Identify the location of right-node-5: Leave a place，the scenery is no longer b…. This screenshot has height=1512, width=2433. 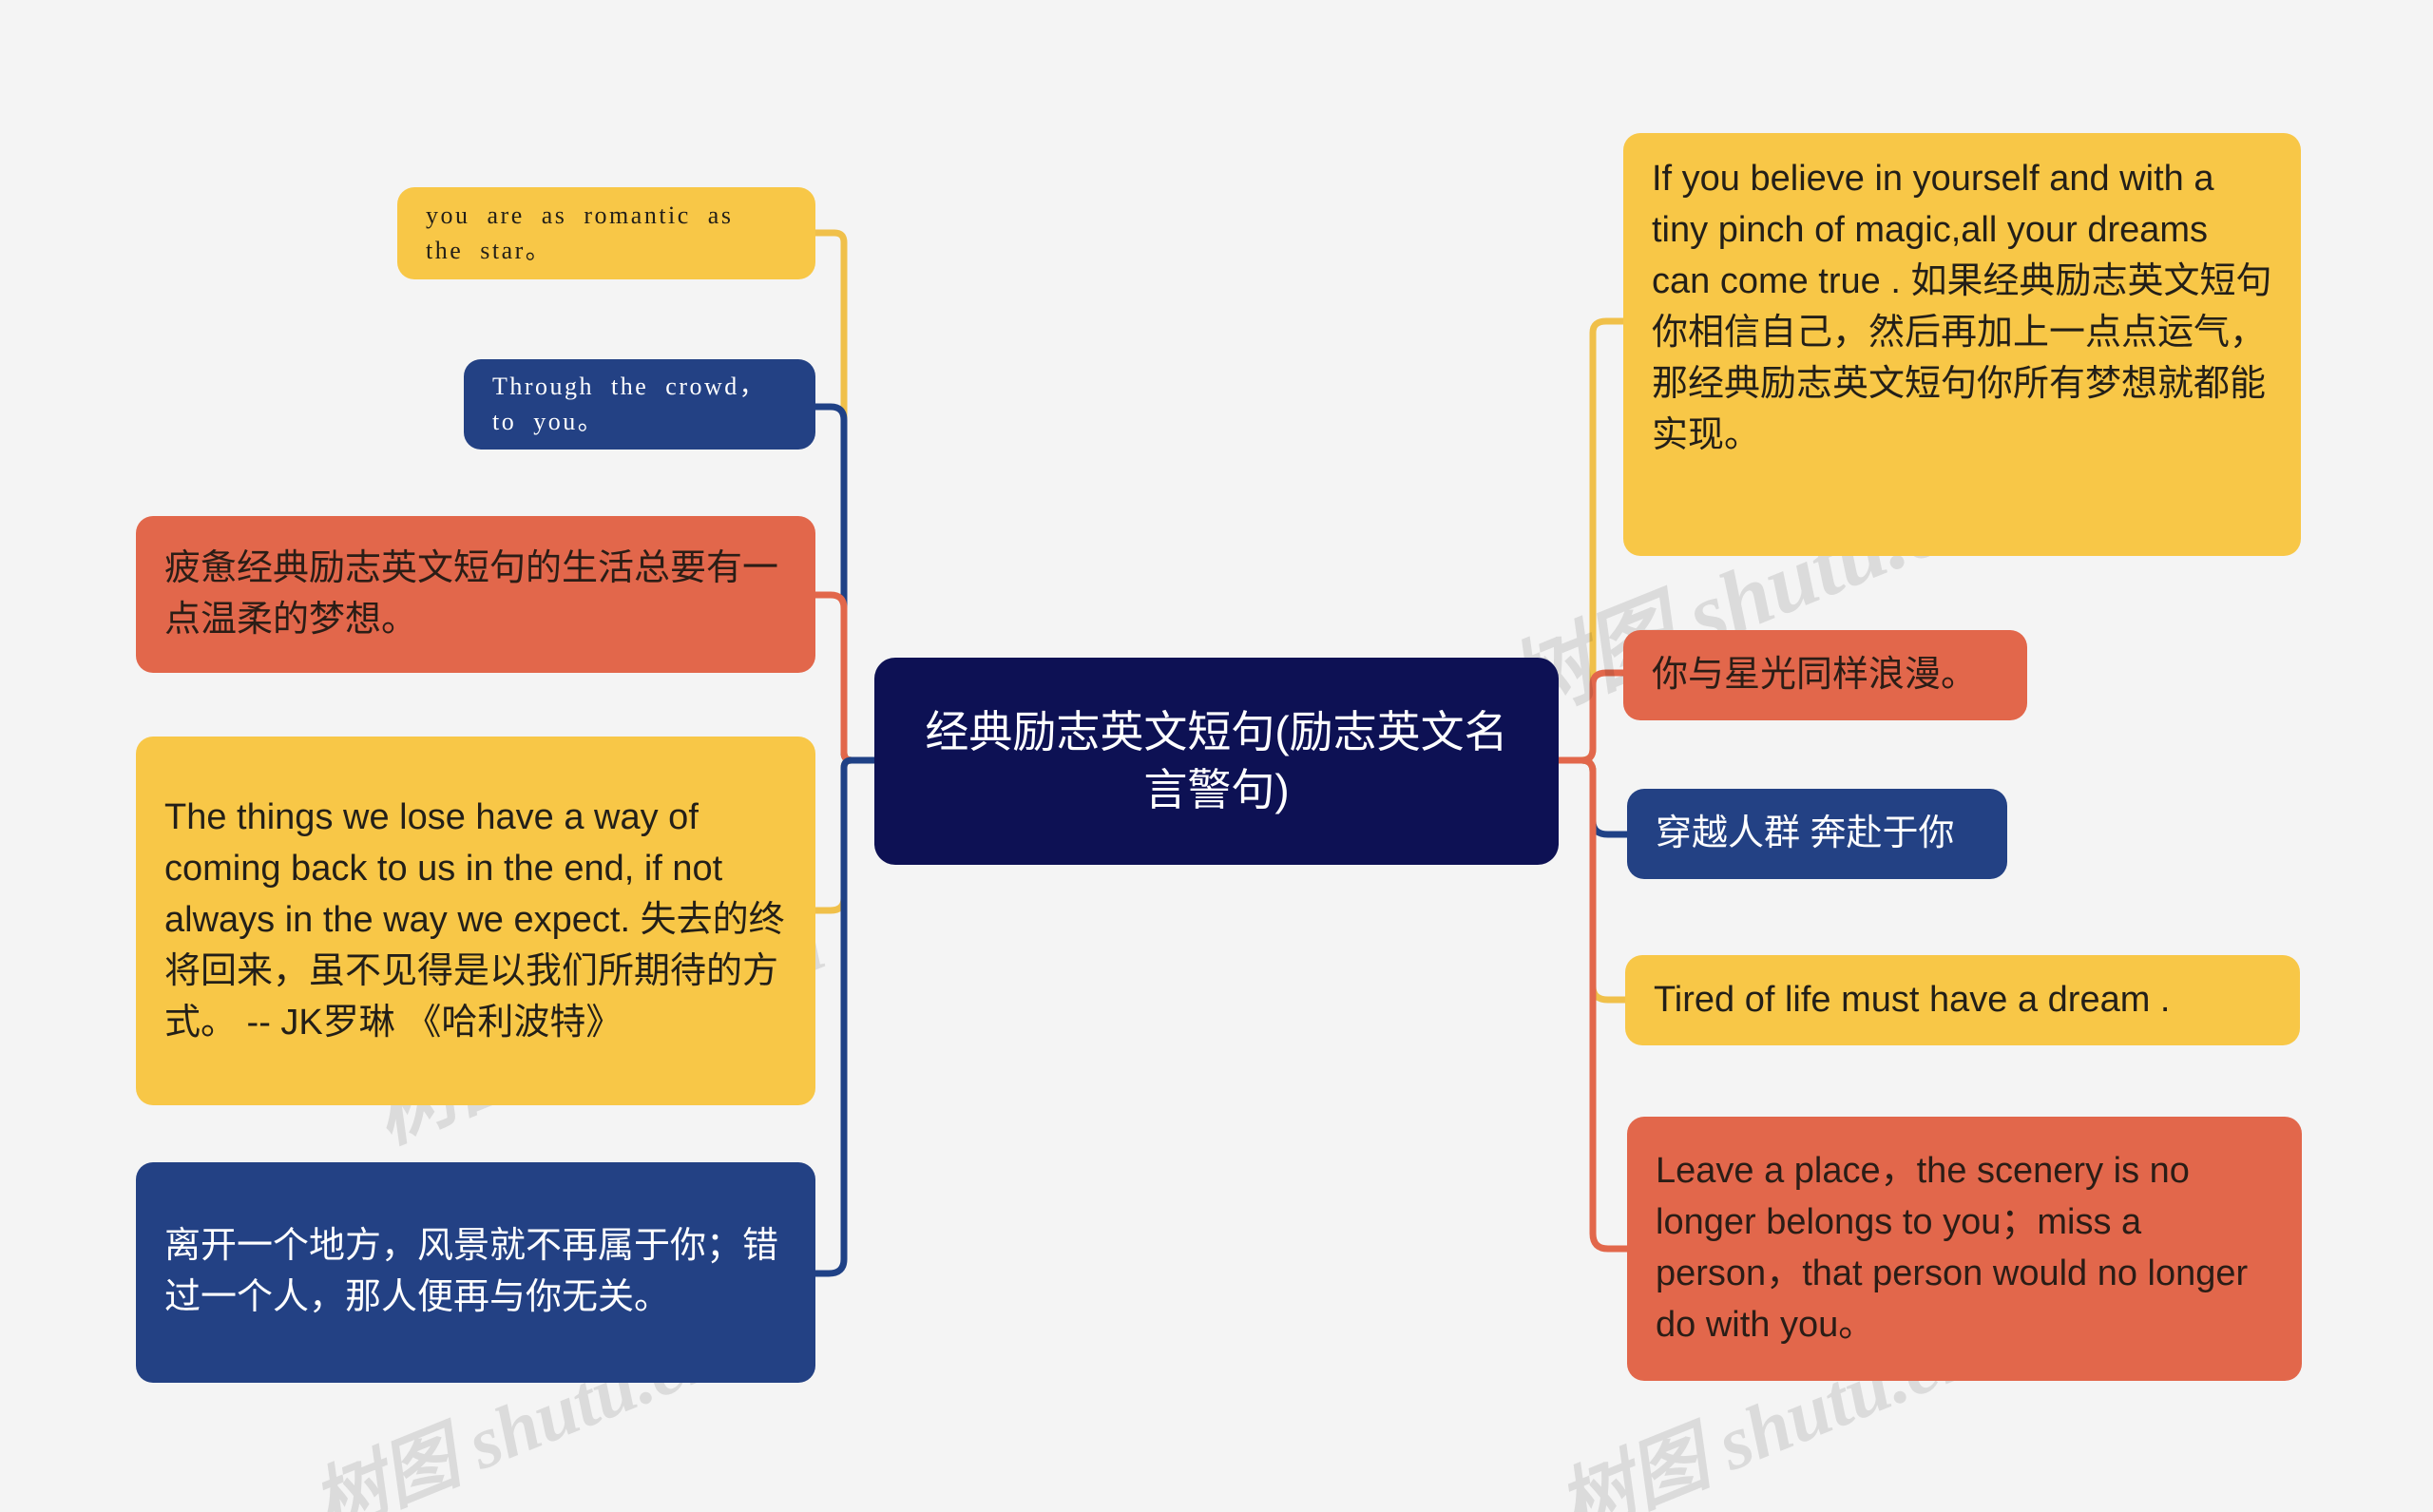
(1965, 1249).